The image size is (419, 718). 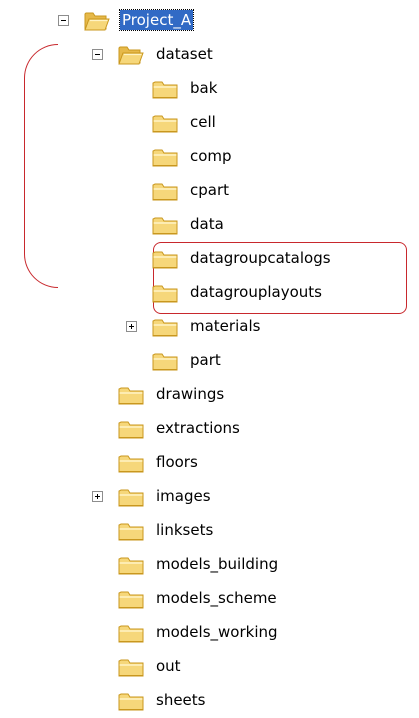 I want to click on tree-item-drawings: drawings, so click(x=209, y=395).